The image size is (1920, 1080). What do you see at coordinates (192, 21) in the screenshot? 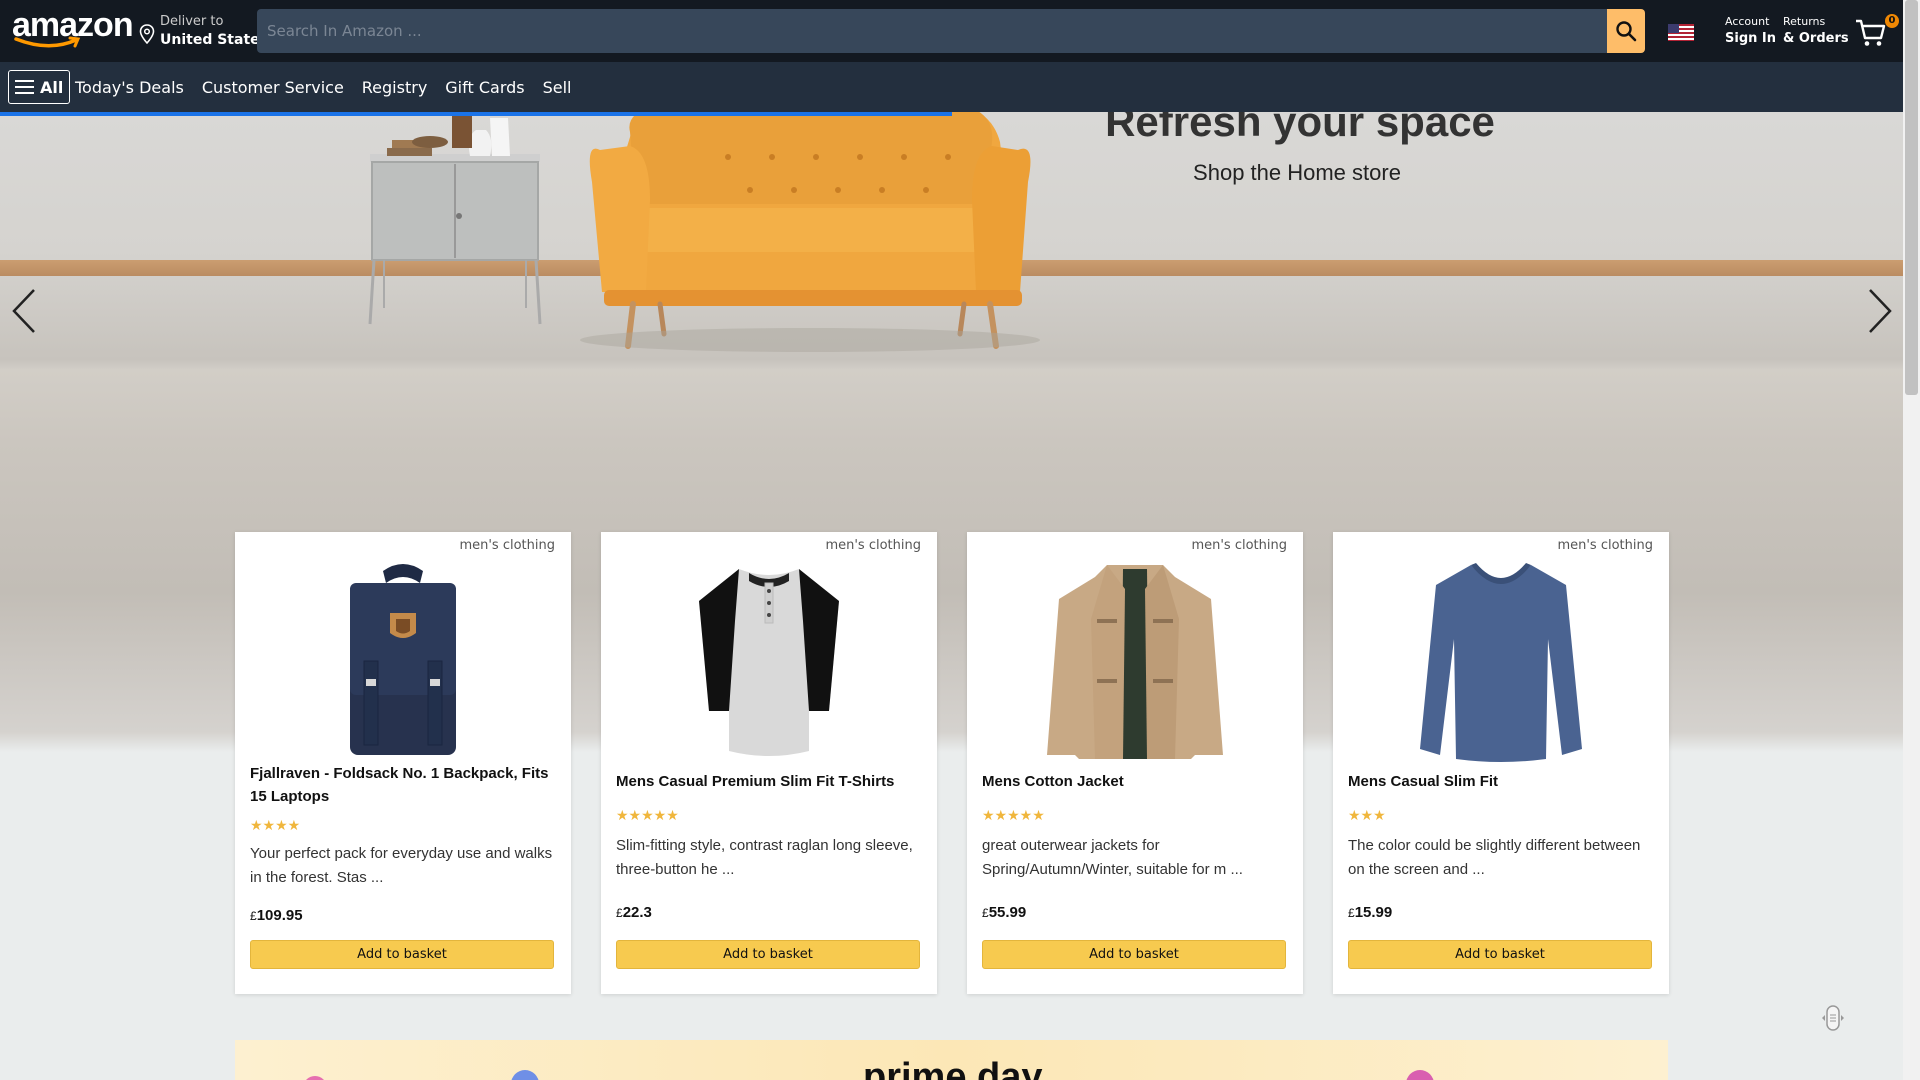
I see `deliver-label: Deliver to` at bounding box center [192, 21].